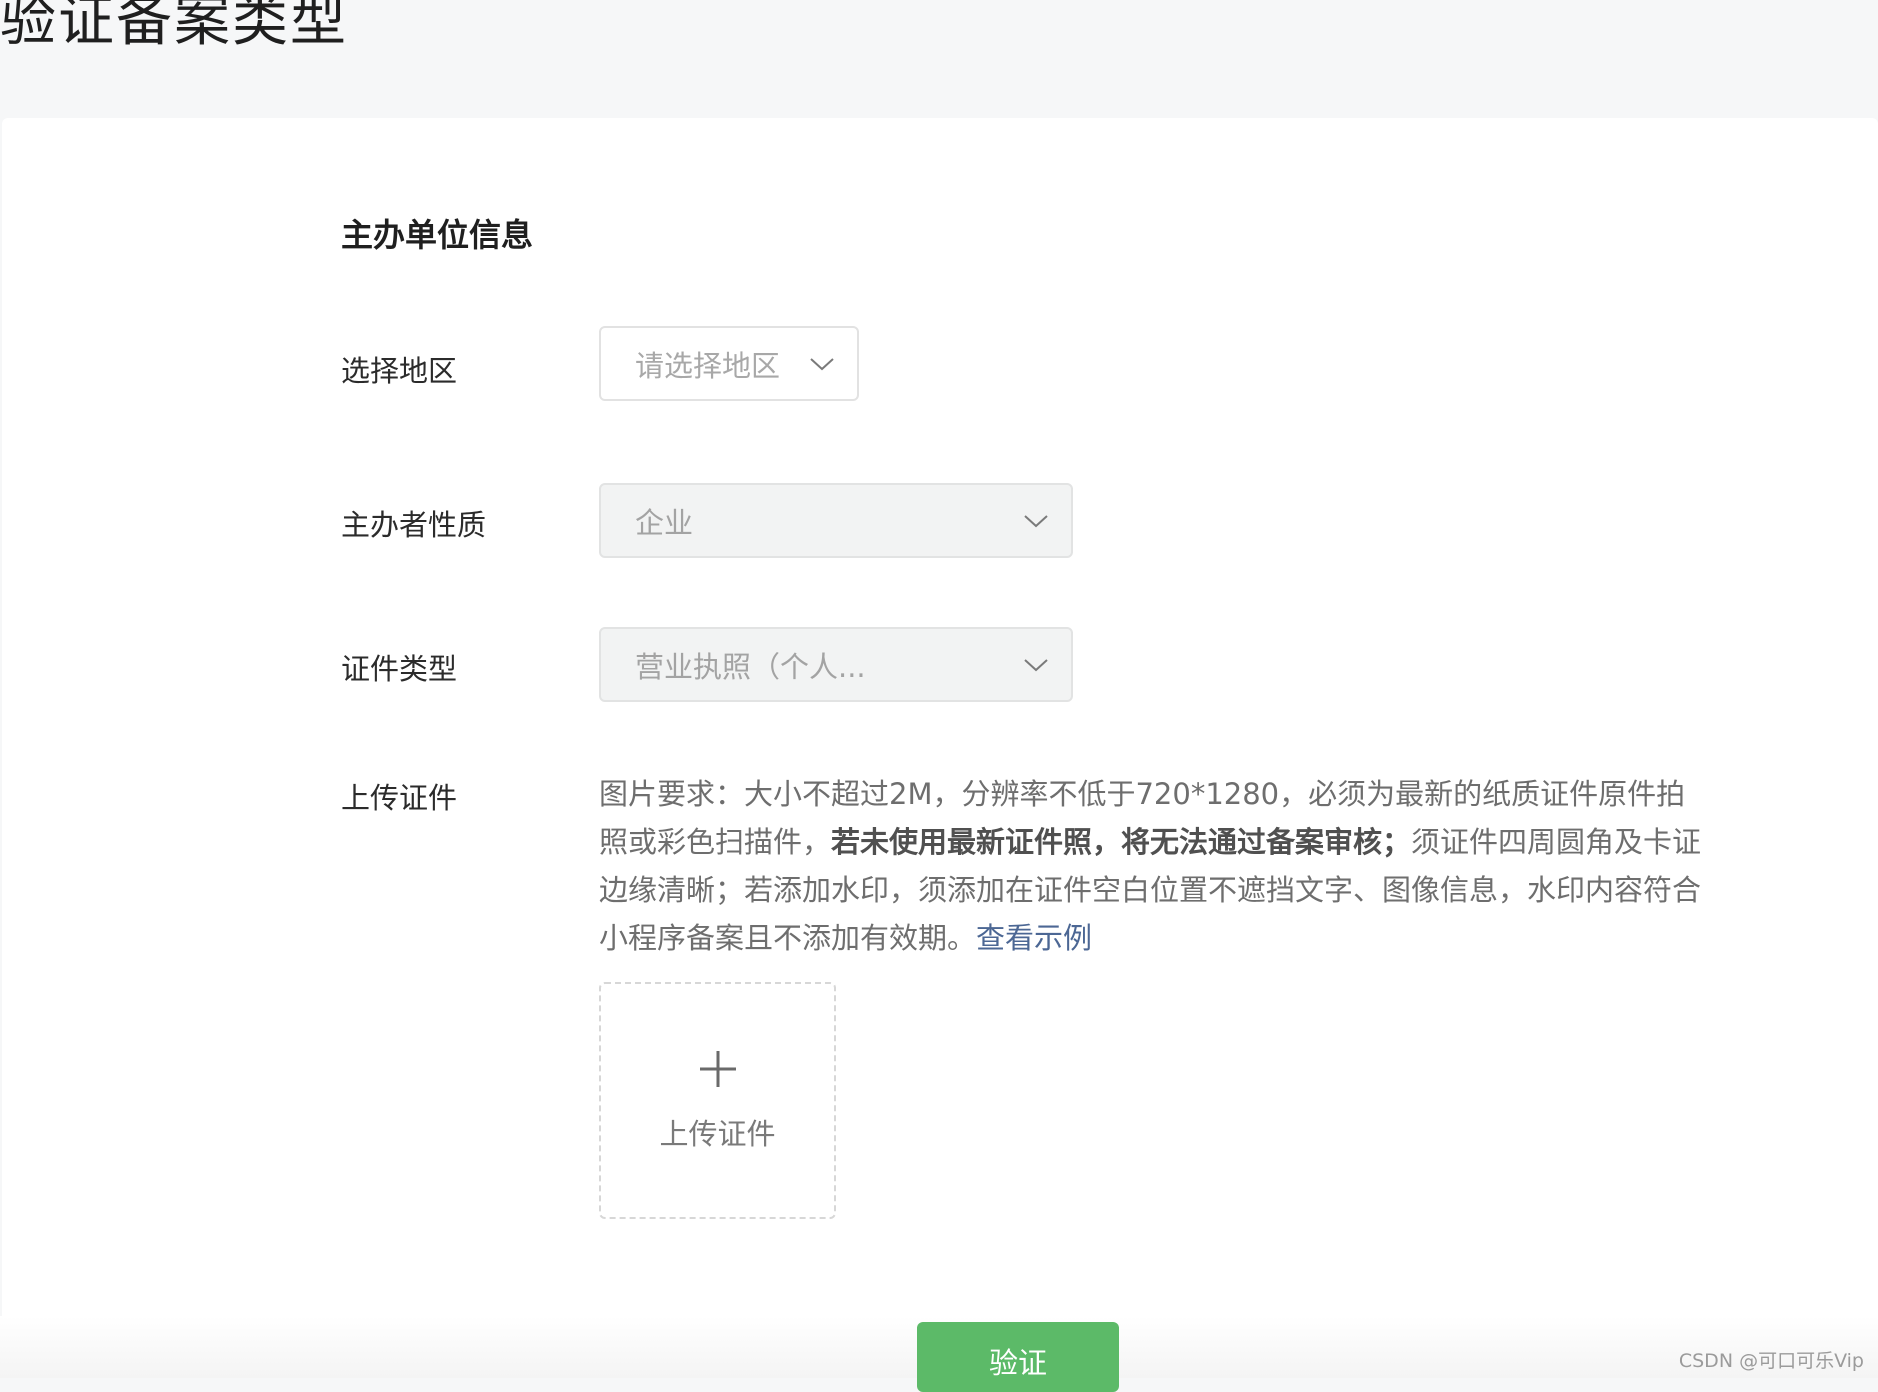 The width and height of the screenshot is (1878, 1392). I want to click on page-title: 验证备案类型, so click(174, 27).